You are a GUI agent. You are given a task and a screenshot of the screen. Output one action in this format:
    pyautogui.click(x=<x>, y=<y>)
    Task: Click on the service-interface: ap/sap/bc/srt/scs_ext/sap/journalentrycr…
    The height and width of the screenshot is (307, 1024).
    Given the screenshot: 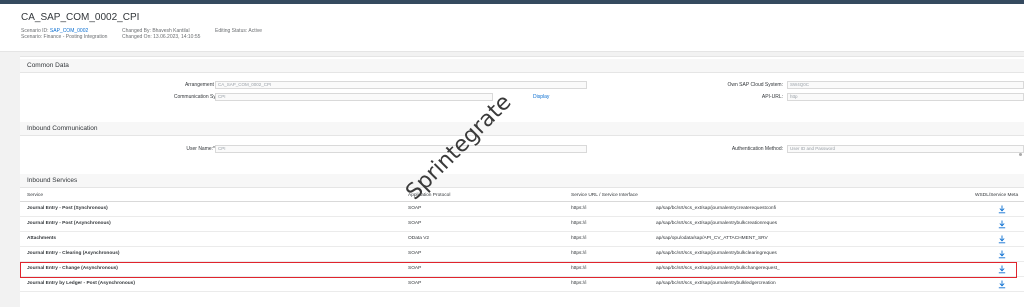 What is the action you would take?
    pyautogui.click(x=716, y=208)
    